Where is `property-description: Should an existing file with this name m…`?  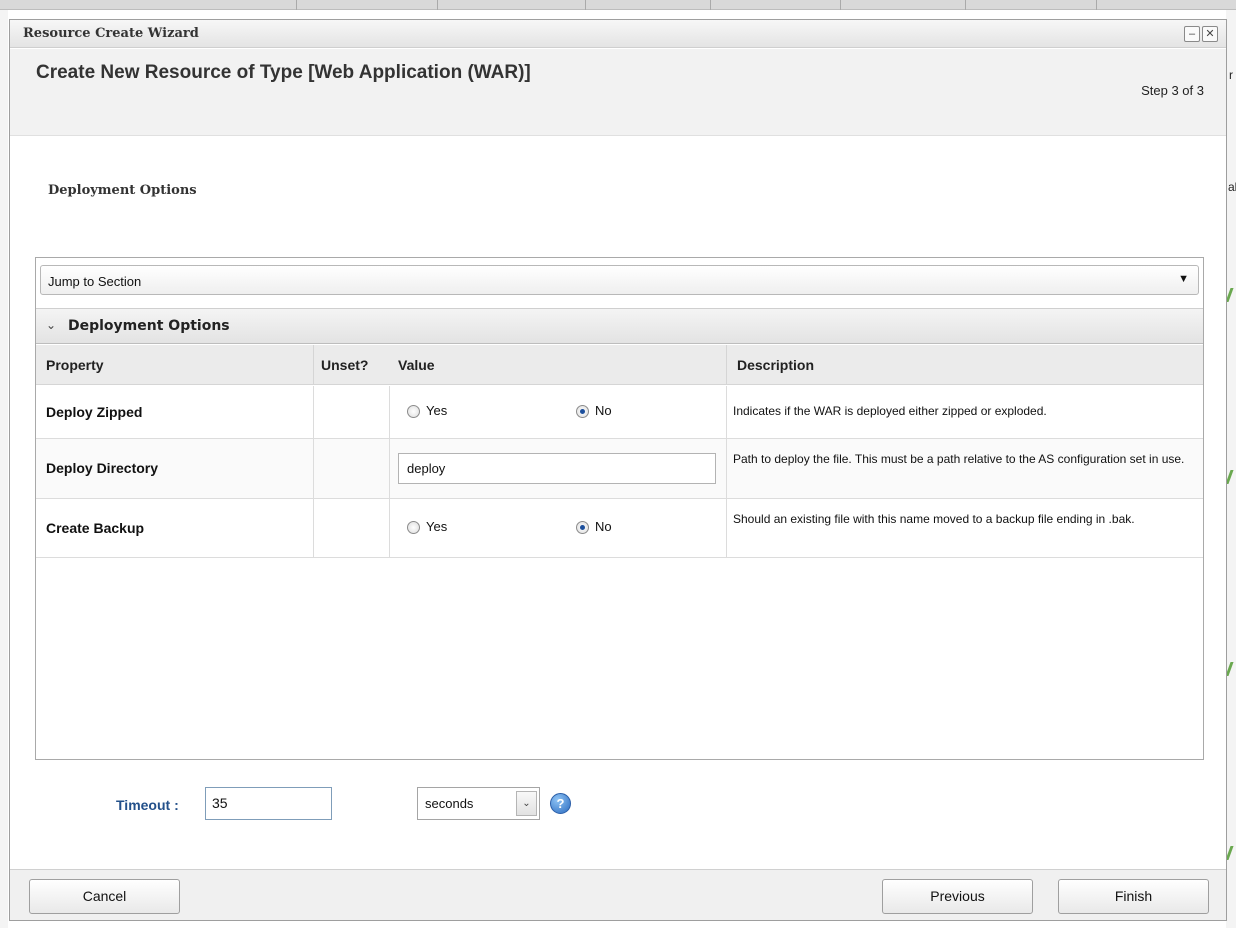
property-description: Should an existing file with this name m… is located at coordinates (934, 519).